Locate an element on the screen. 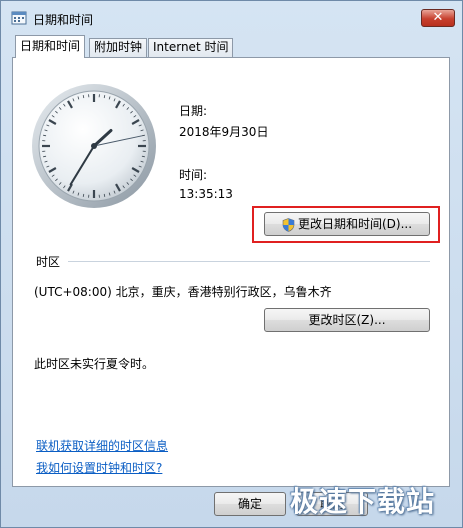 The height and width of the screenshot is (528, 463). dst-note: 此时区未实行夏令时。 is located at coordinates (94, 364).